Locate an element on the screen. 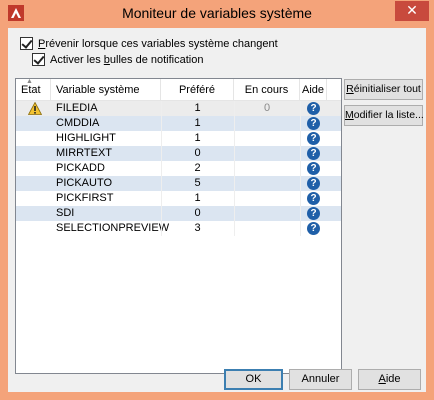  warning-icon is located at coordinates (35, 108).